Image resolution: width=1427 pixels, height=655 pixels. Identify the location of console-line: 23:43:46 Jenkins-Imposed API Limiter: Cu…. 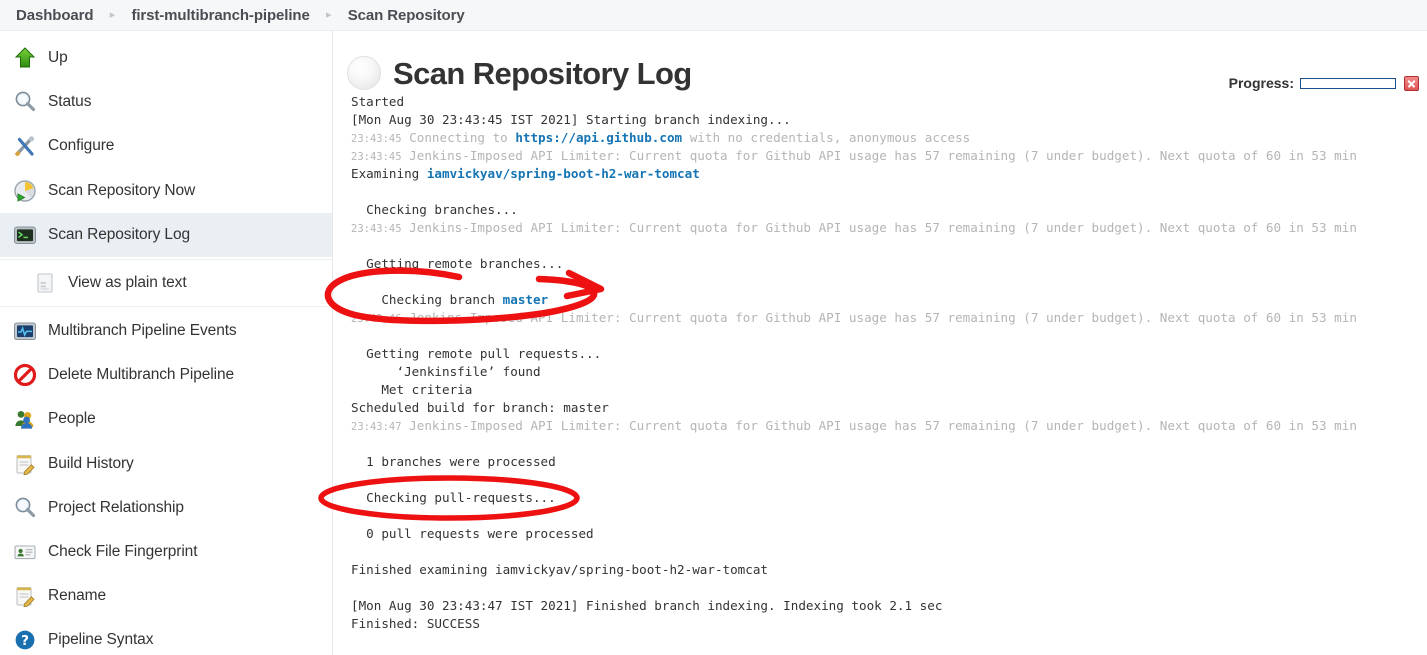
(889, 318).